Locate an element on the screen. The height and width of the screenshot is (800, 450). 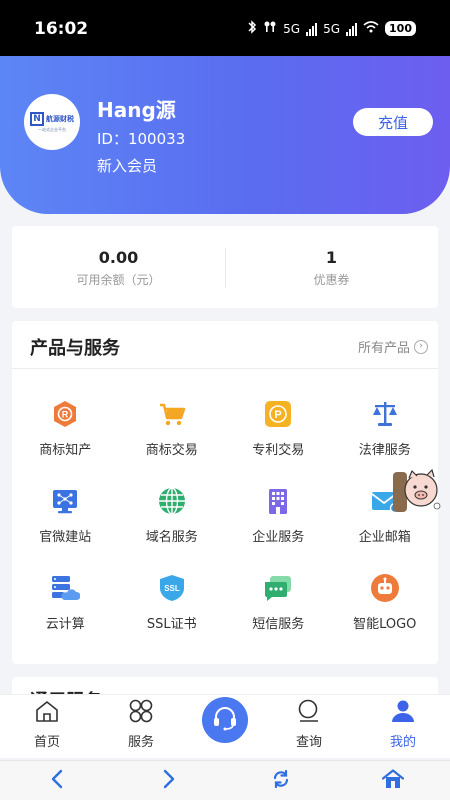
scales-icon is located at coordinates (385, 414).